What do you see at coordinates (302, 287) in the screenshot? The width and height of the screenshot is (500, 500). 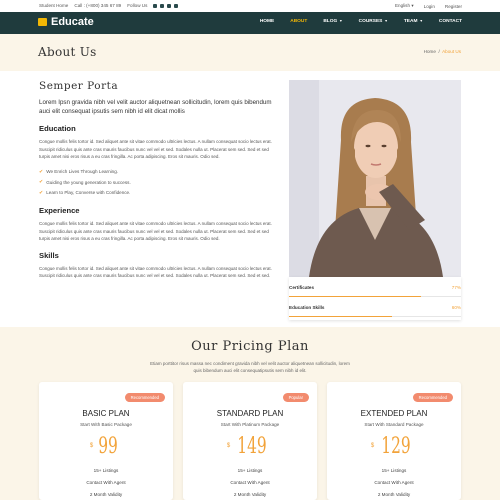 I see `skill-label: Certificates` at bounding box center [302, 287].